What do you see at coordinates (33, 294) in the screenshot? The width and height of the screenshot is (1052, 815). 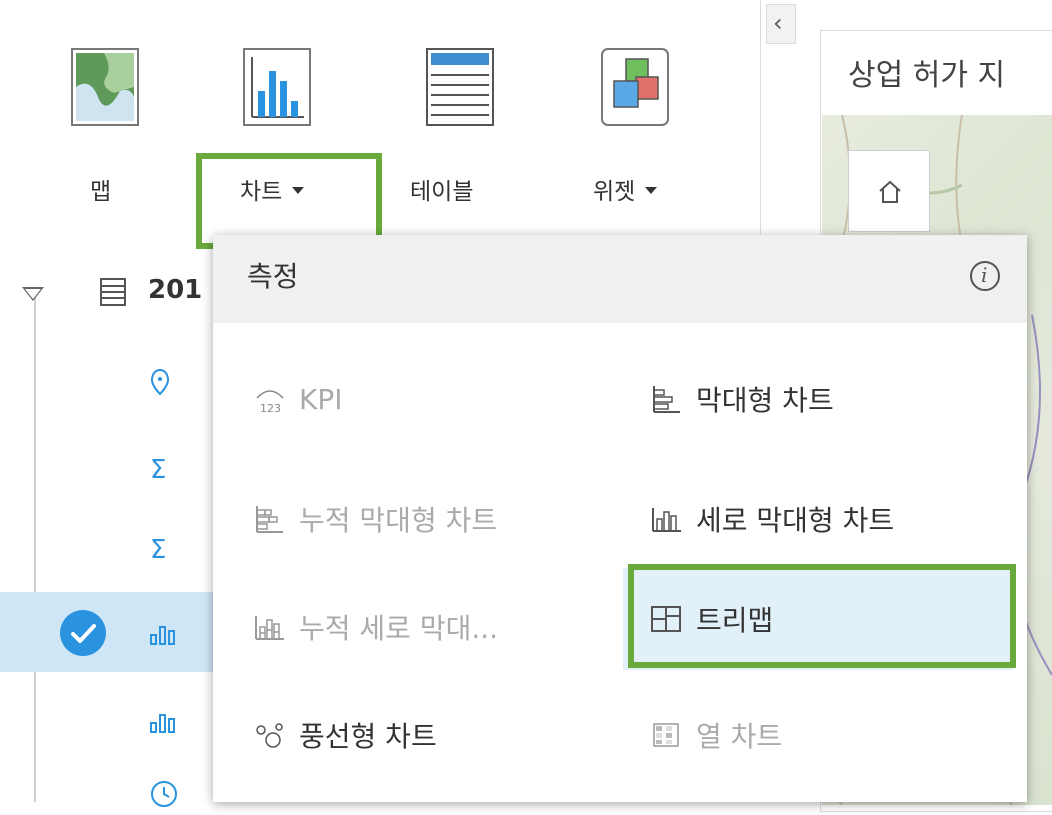 I see `collapse-triangle-icon` at bounding box center [33, 294].